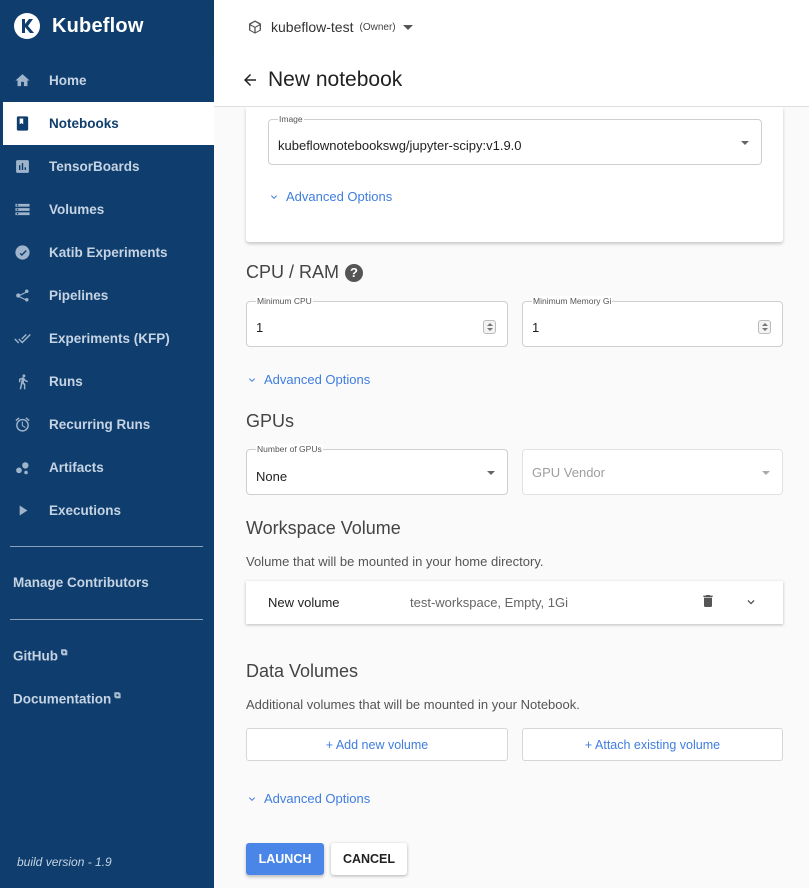  Describe the element at coordinates (289, 449) in the screenshot. I see `num-gpus-label: Number of GPUs` at that location.